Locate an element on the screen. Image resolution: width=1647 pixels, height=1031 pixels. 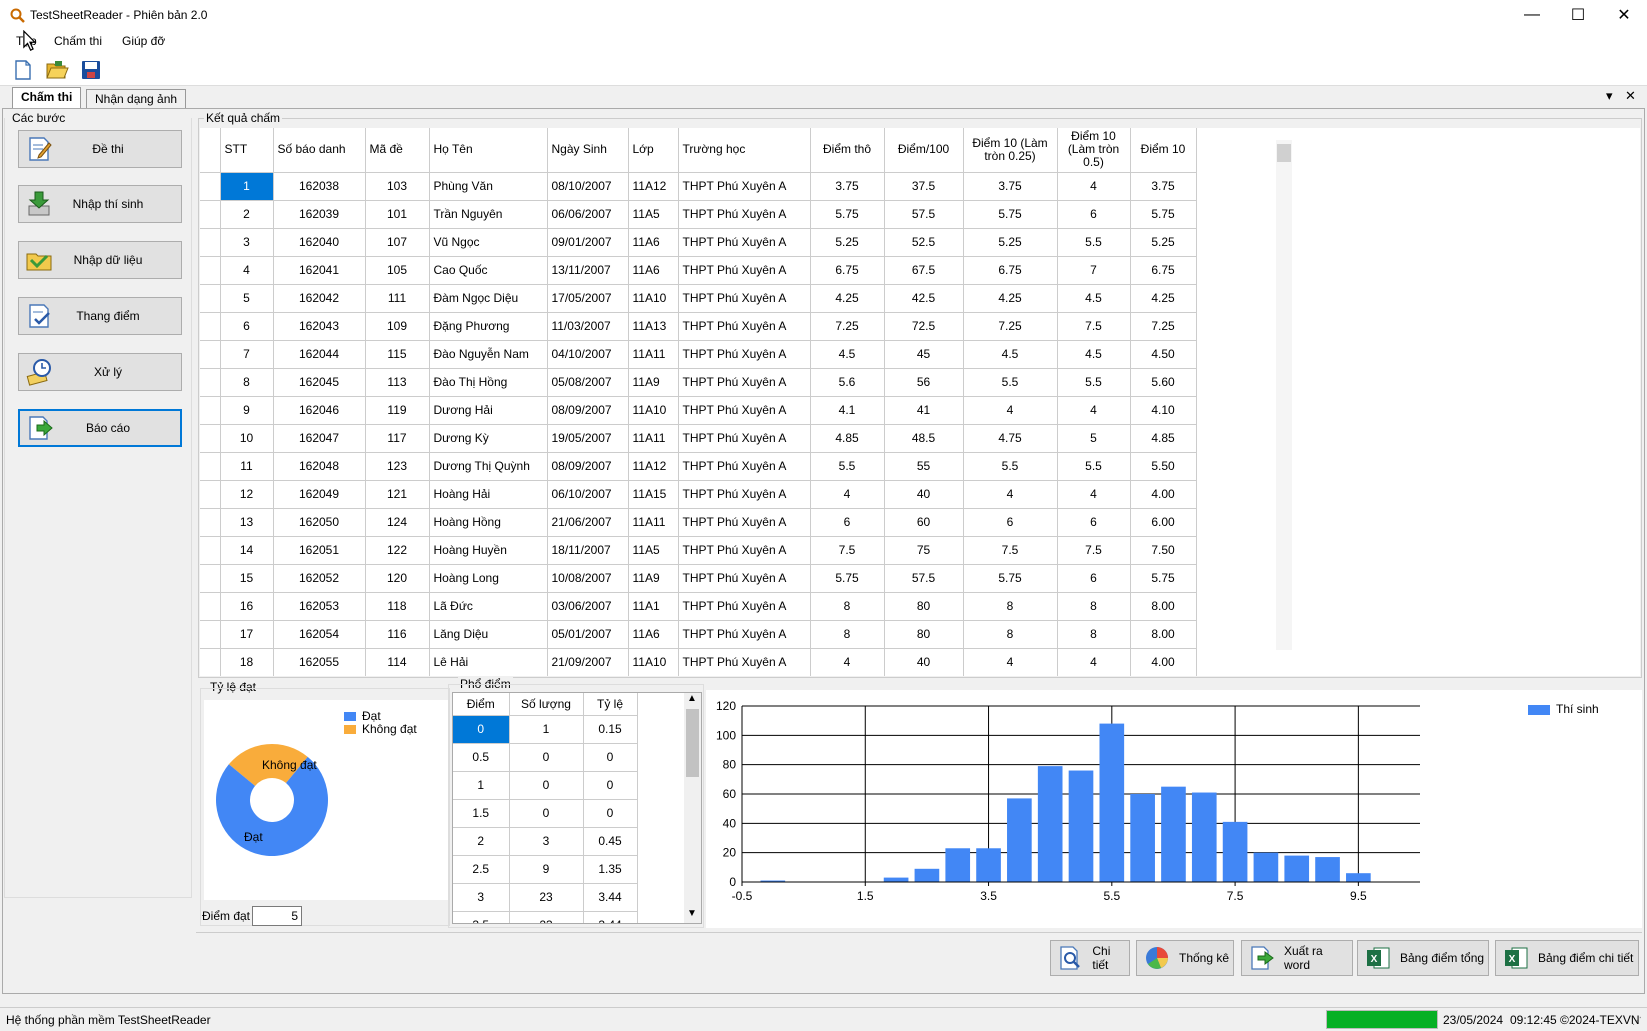
table-cell: 1.5 is located at coordinates (481, 813).